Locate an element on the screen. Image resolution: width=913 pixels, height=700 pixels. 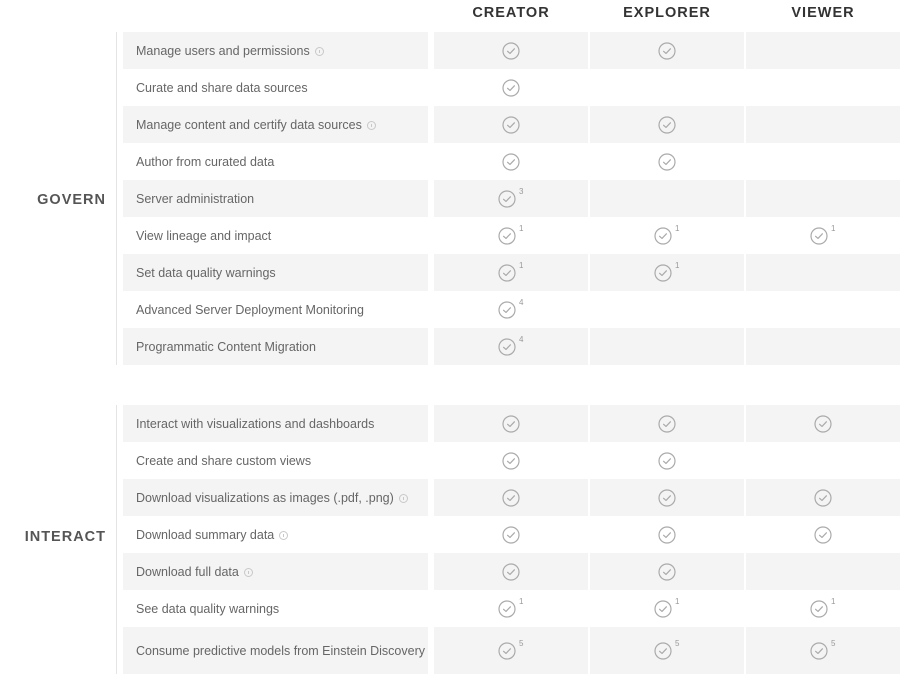
feature-cell: Author from curated data is located at coordinates (275, 161).